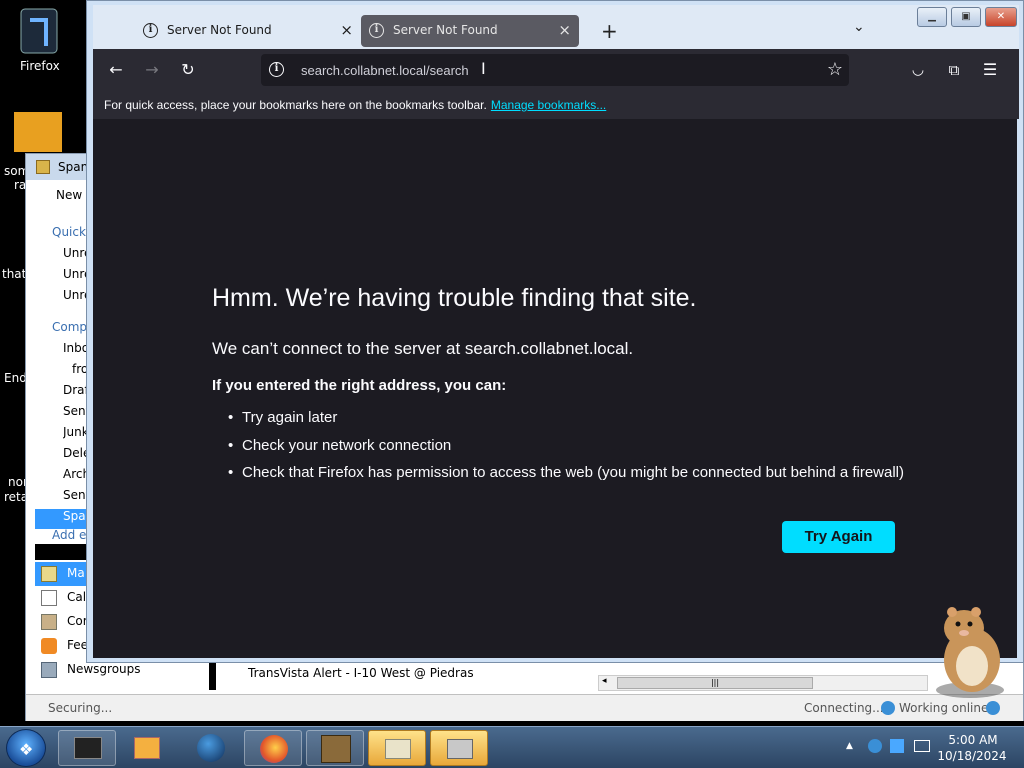  What do you see at coordinates (715, 683) in the screenshot?
I see `scrollbar-thumb: |||` at bounding box center [715, 683].